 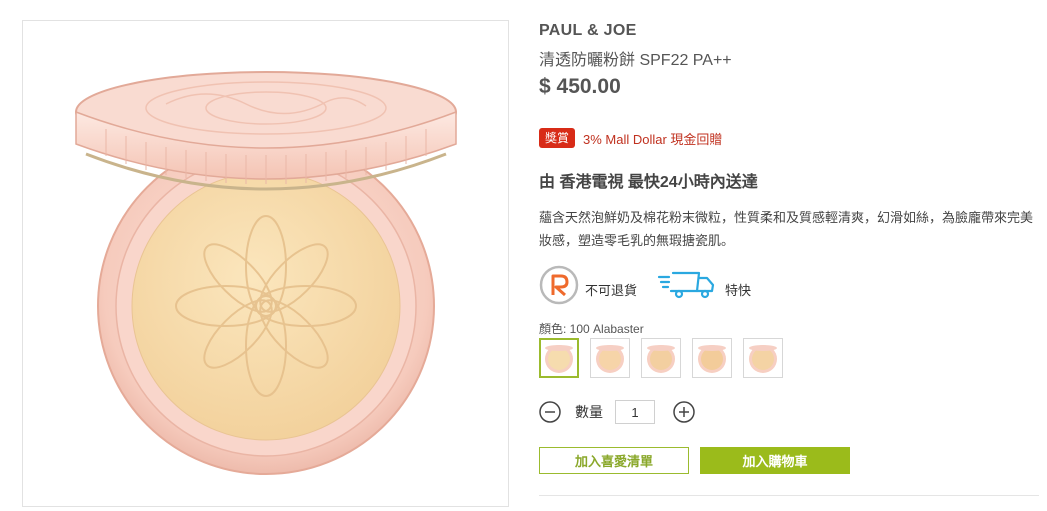 I want to click on reward-badge: 獎賞, so click(x=557, y=138).